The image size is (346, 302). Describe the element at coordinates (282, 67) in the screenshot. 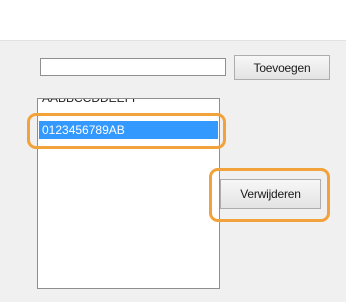

I see `add-button: Toevoegen` at that location.